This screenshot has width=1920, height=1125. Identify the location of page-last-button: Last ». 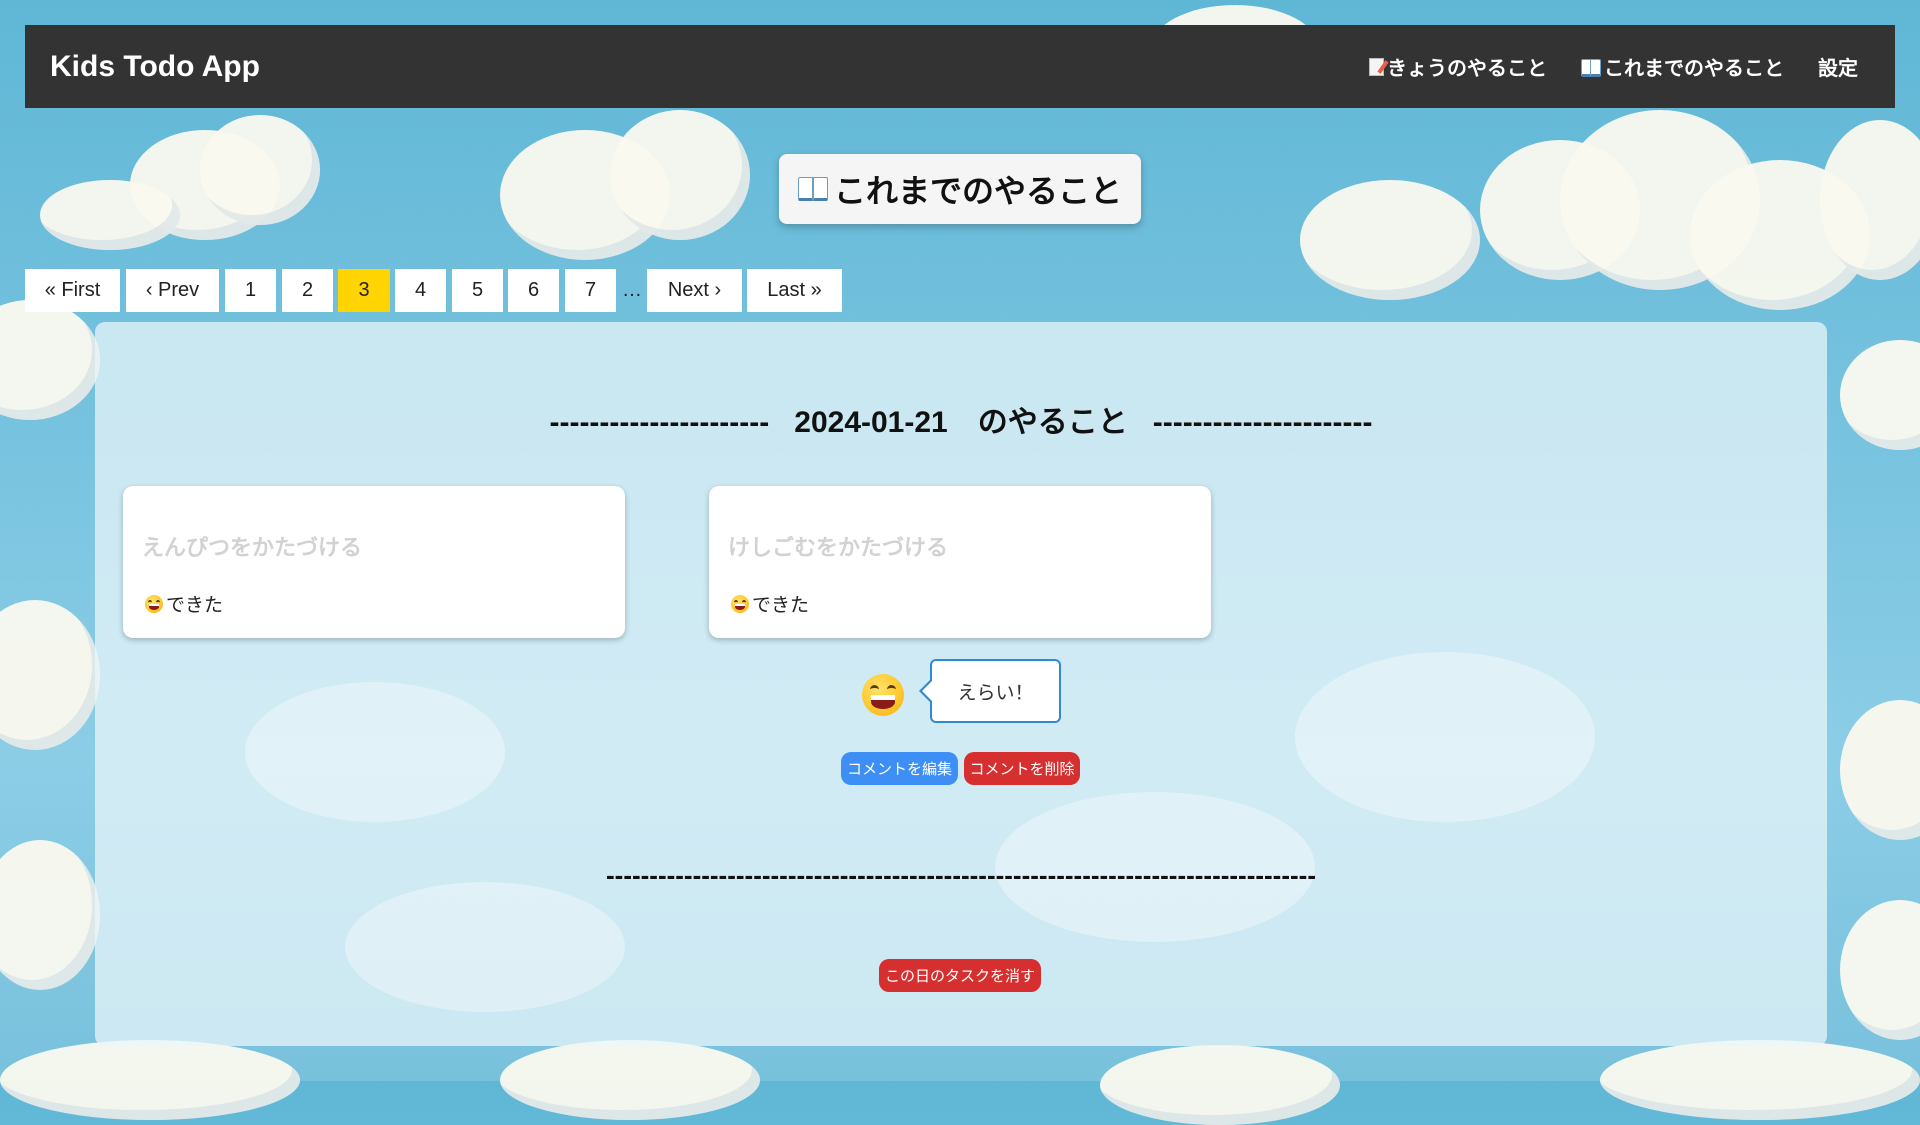
(794, 290).